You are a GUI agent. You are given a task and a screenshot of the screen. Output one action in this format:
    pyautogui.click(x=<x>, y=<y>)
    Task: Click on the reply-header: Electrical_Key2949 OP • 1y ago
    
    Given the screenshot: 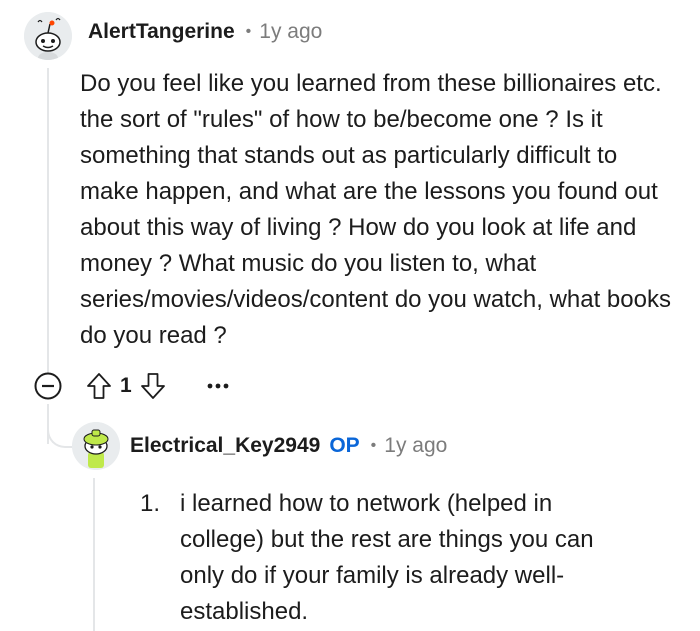 What is the action you would take?
    pyautogui.click(x=288, y=446)
    